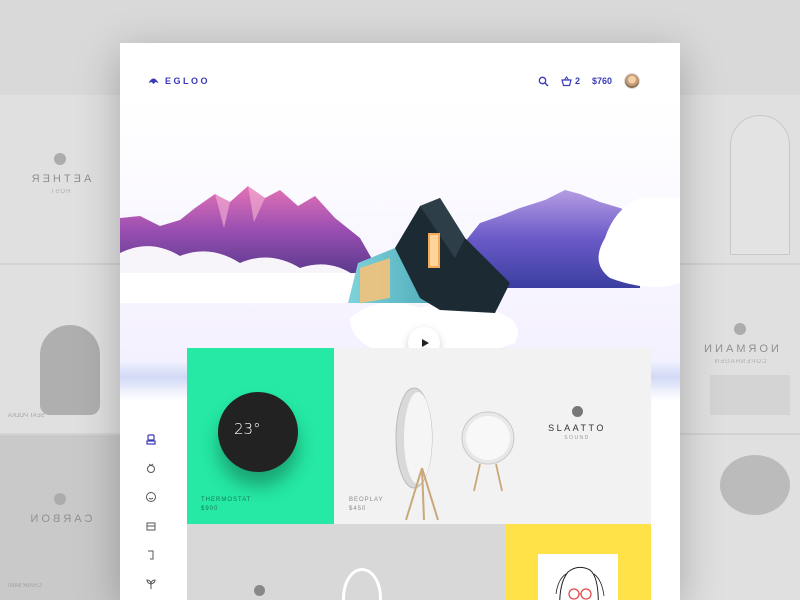 This screenshot has width=800, height=600. Describe the element at coordinates (740, 362) in the screenshot. I see `background-sub: COPENHAGEN` at that location.